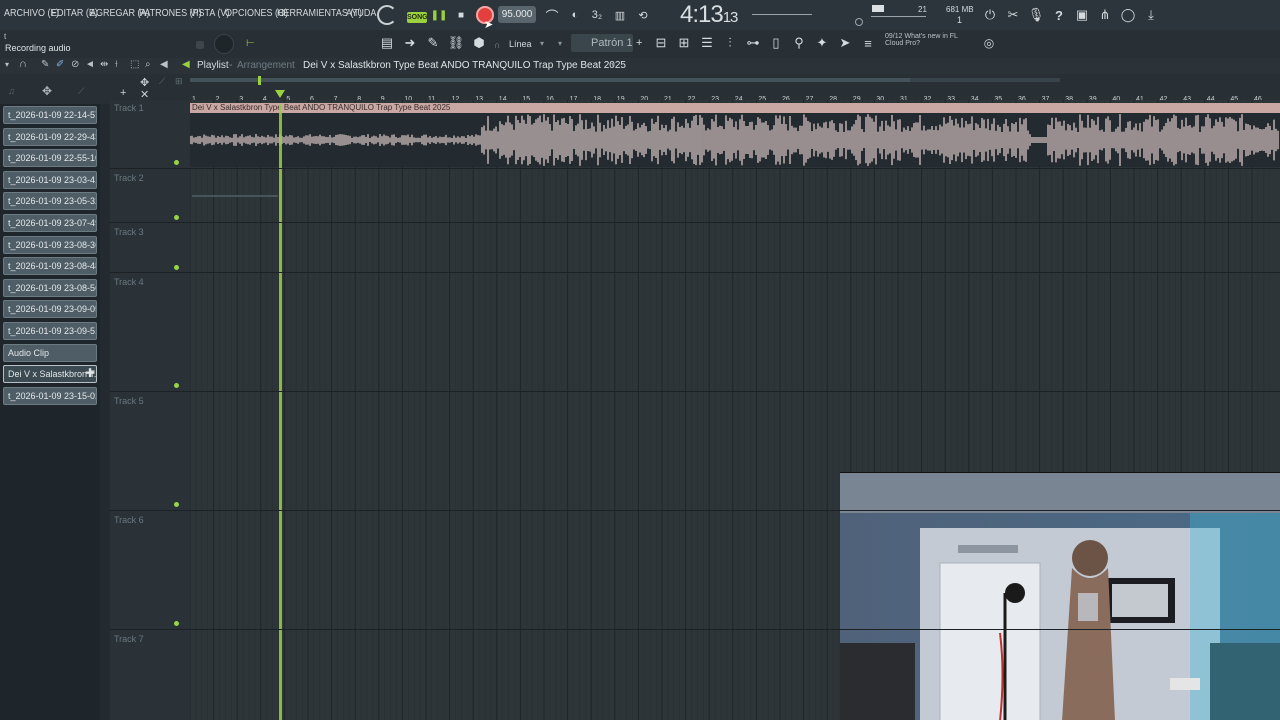  I want to click on chat-icon: ◯, so click(1128, 15).